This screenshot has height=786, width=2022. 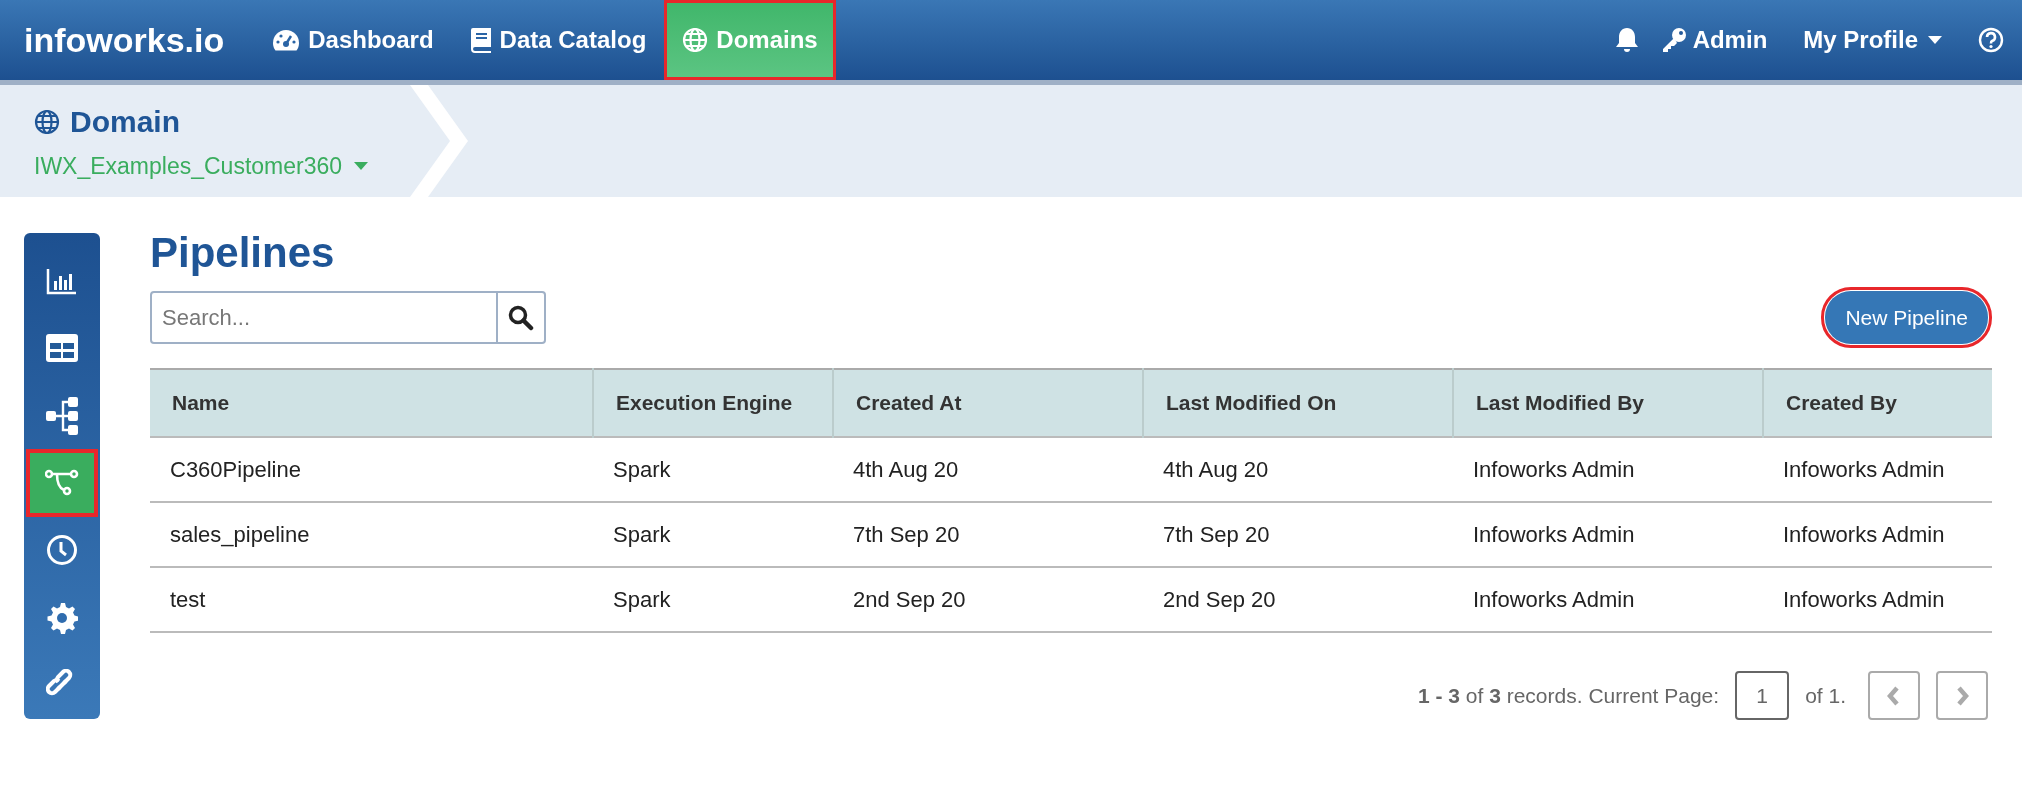 I want to click on page-title: Pipelines, so click(x=243, y=253).